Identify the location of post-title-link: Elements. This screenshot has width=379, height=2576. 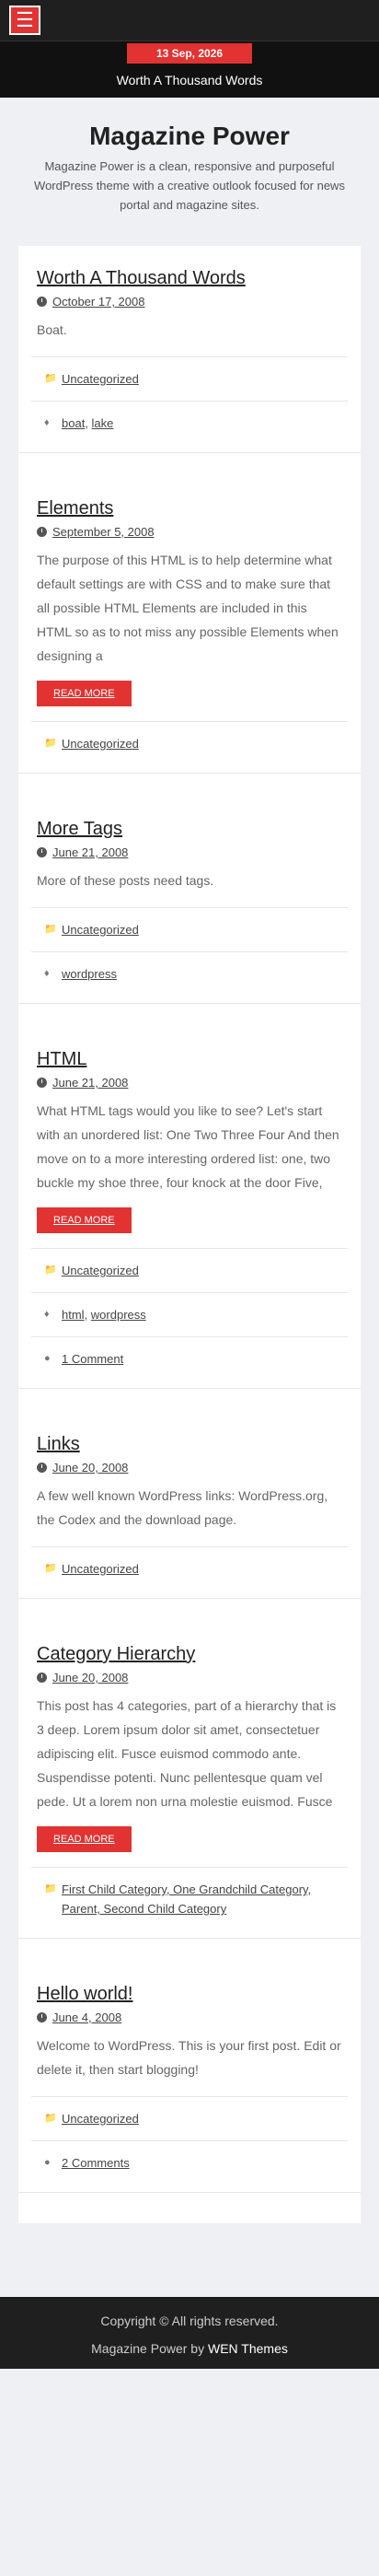
(75, 509).